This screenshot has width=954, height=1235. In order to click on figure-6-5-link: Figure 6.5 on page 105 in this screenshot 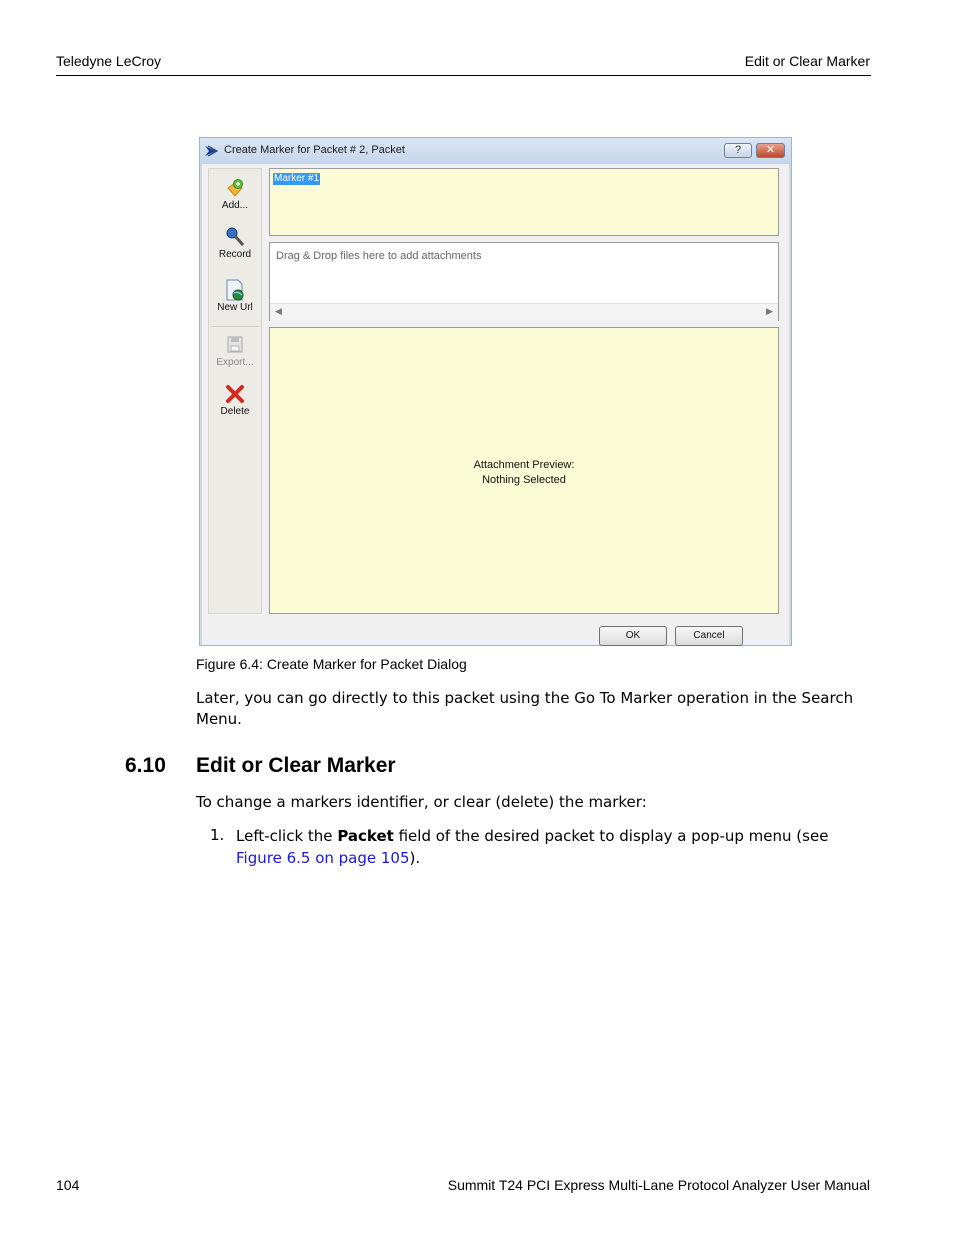, I will do `click(323, 858)`.